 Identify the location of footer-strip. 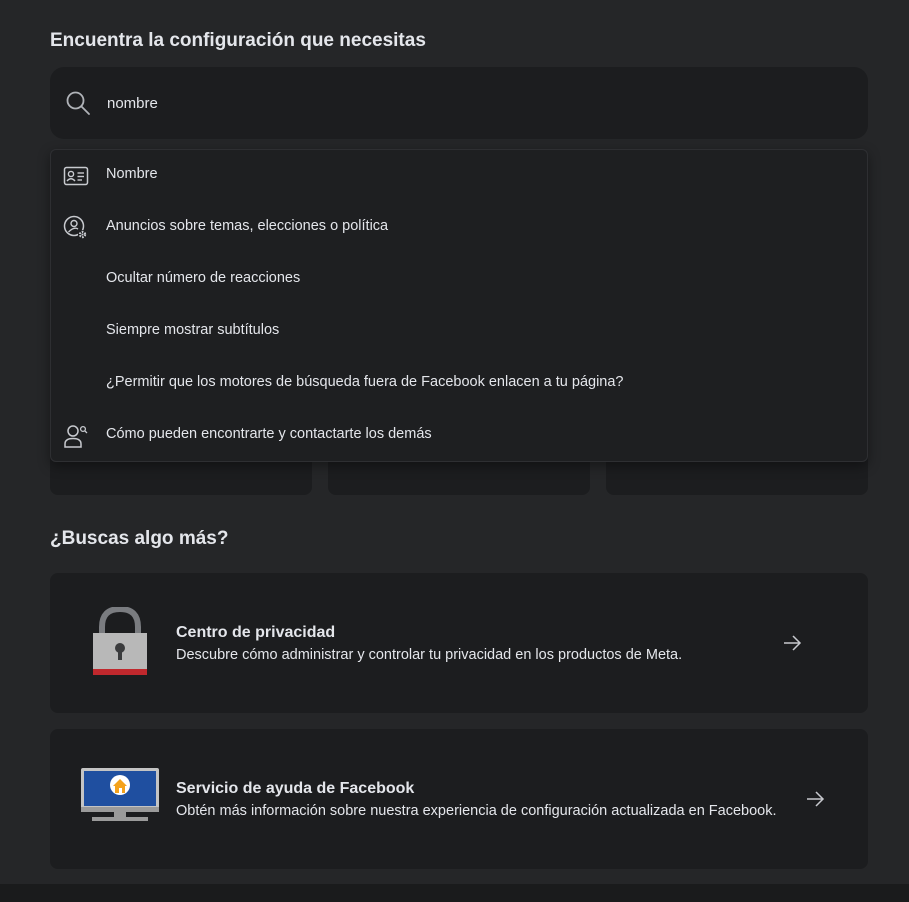
(454, 893).